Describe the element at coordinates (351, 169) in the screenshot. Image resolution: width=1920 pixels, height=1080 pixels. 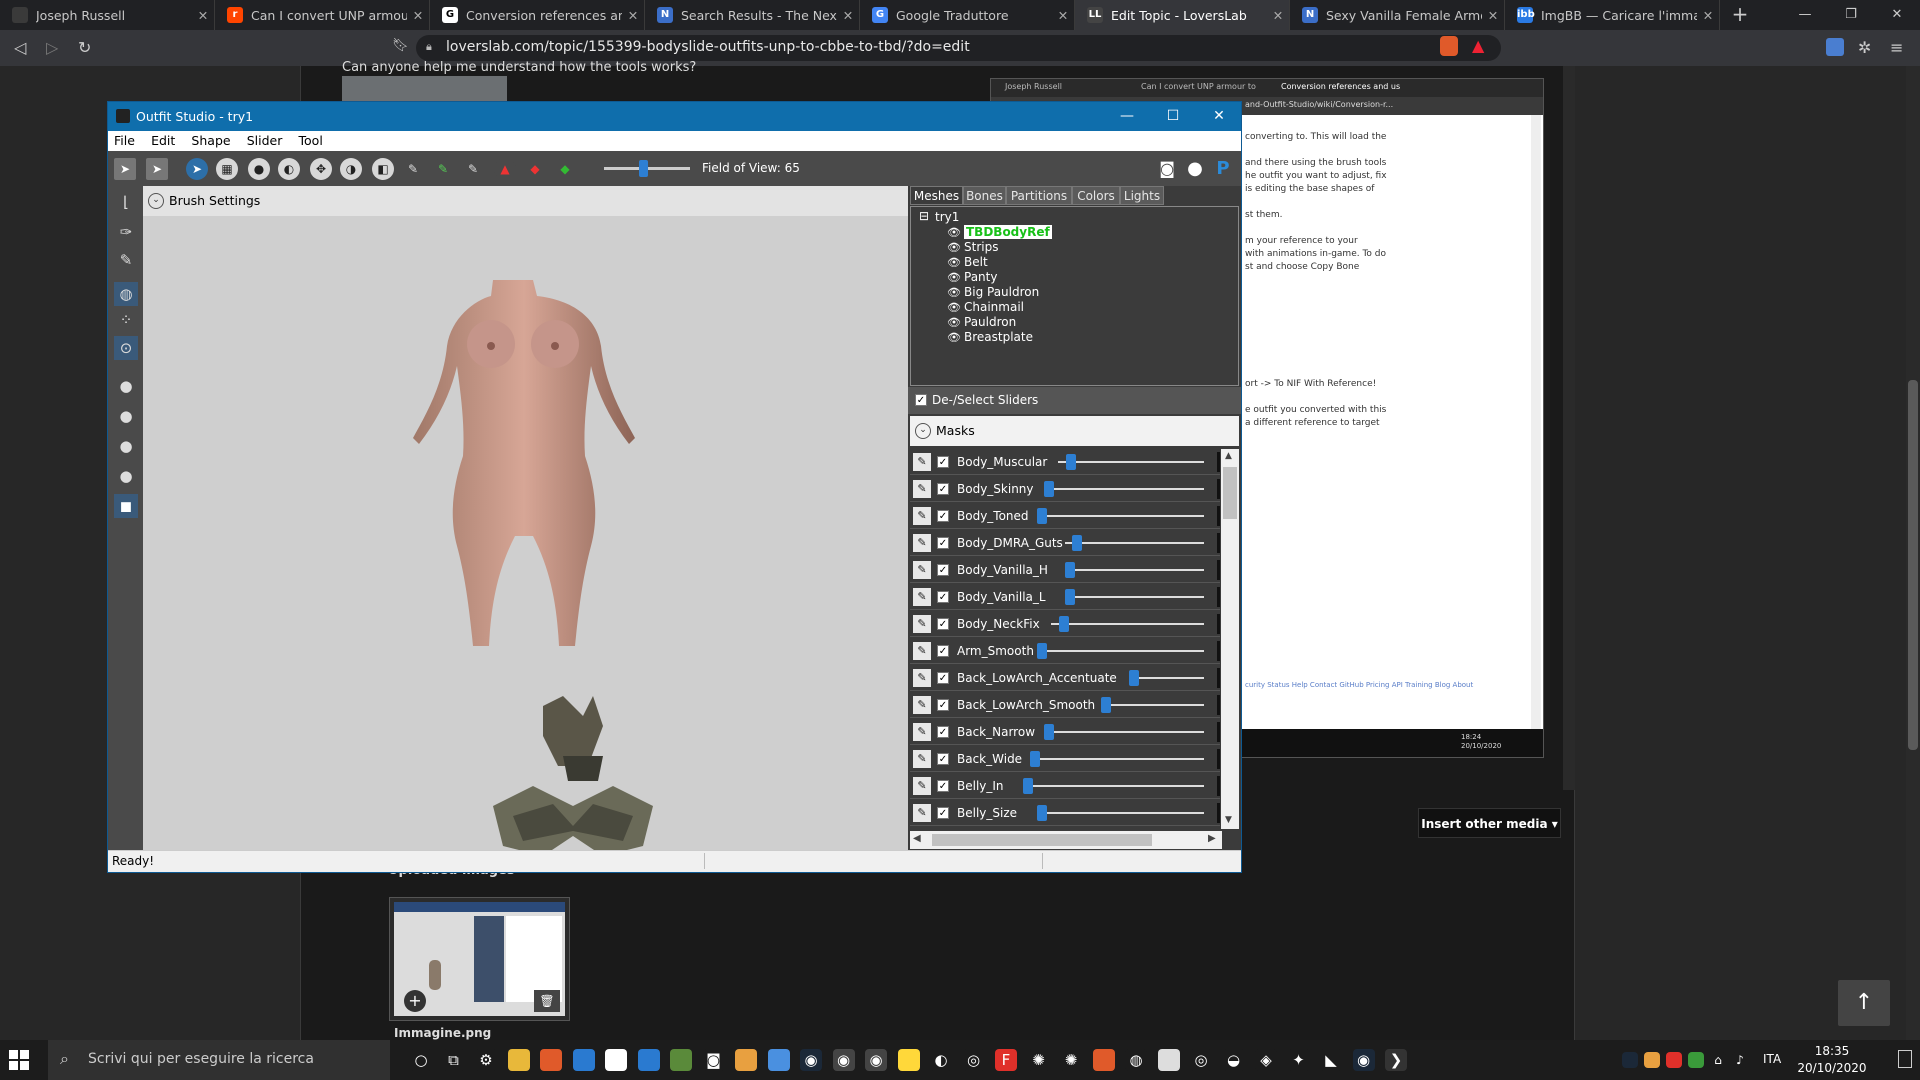
I see `smooth-brush-icon: ◑` at that location.